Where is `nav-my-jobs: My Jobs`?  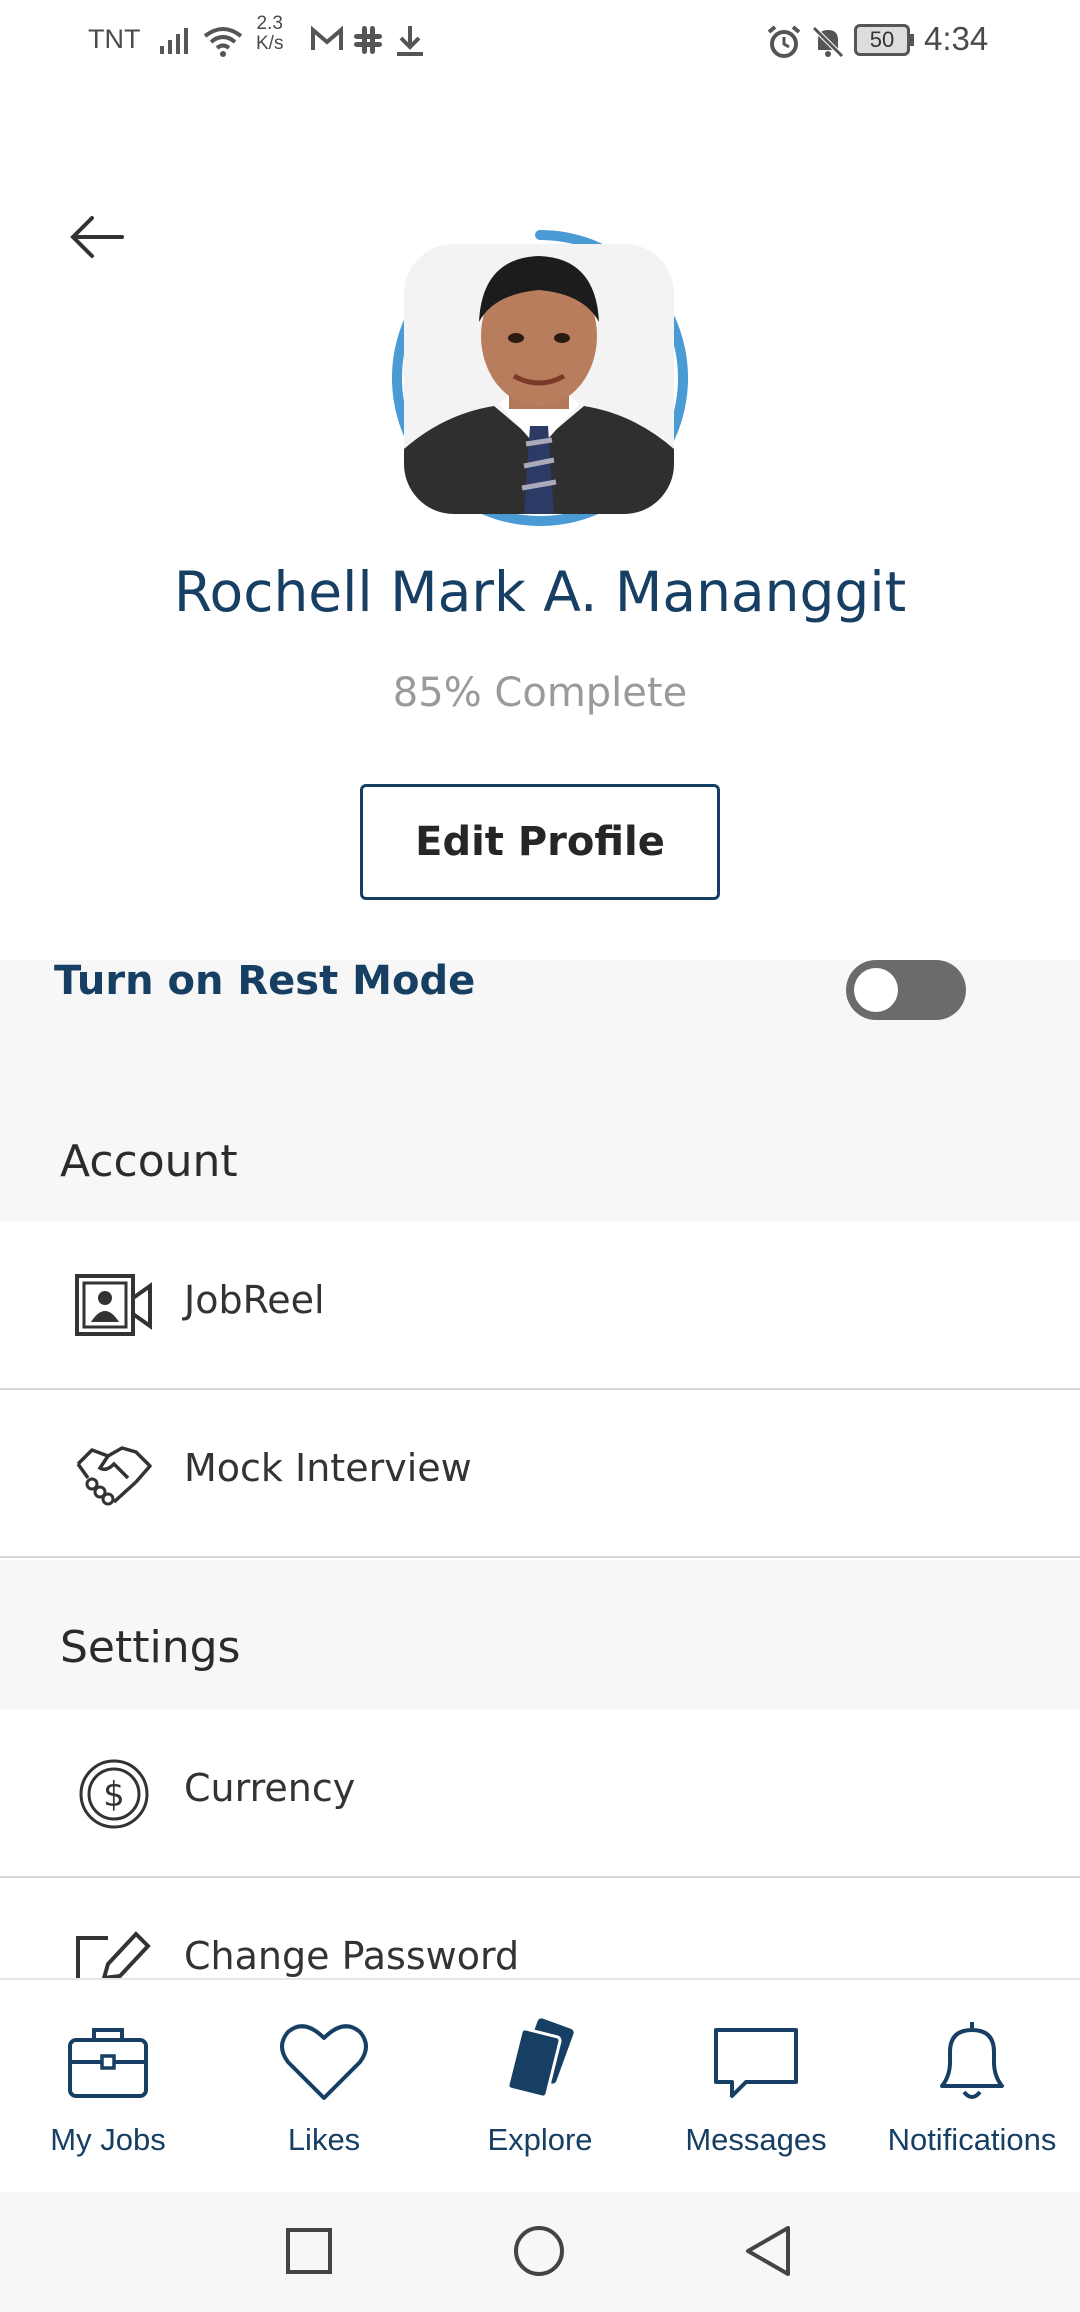 nav-my-jobs: My Jobs is located at coordinates (108, 2087).